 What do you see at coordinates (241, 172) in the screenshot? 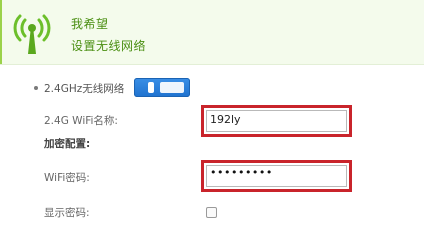
I see `password-input: •••••••••` at bounding box center [241, 172].